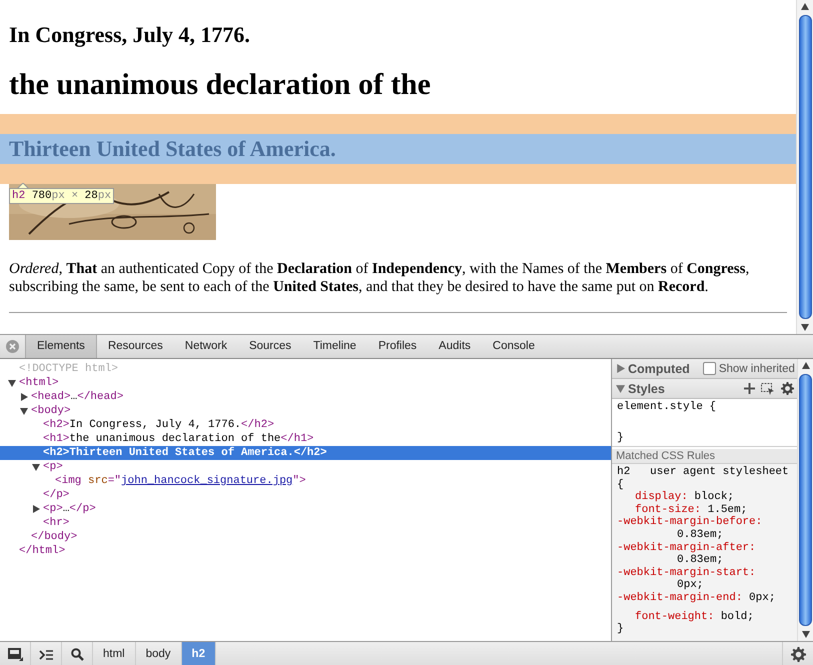 The height and width of the screenshot is (665, 813). What do you see at coordinates (768, 388) in the screenshot?
I see `element-picker-icon` at bounding box center [768, 388].